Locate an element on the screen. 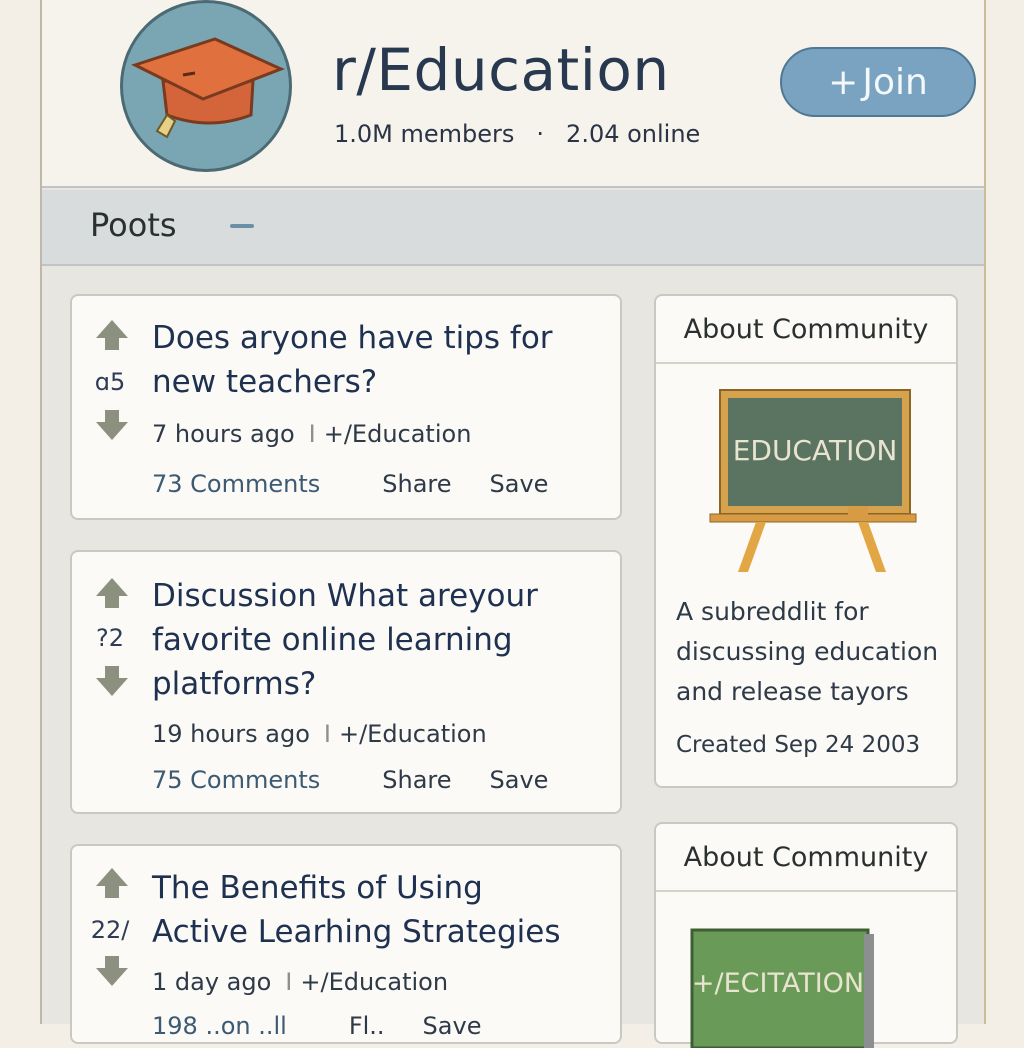 This screenshot has height=1048, width=1024. post-meta: 7 hours ago I +/Education is located at coordinates (311, 434).